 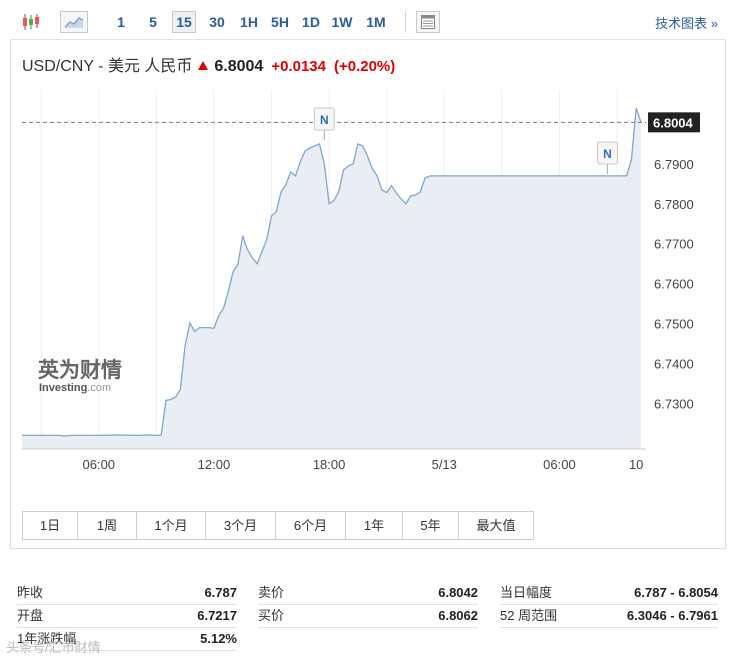 What do you see at coordinates (368, 616) in the screenshot?
I see `stat-ask: 买价 6.8062` at bounding box center [368, 616].